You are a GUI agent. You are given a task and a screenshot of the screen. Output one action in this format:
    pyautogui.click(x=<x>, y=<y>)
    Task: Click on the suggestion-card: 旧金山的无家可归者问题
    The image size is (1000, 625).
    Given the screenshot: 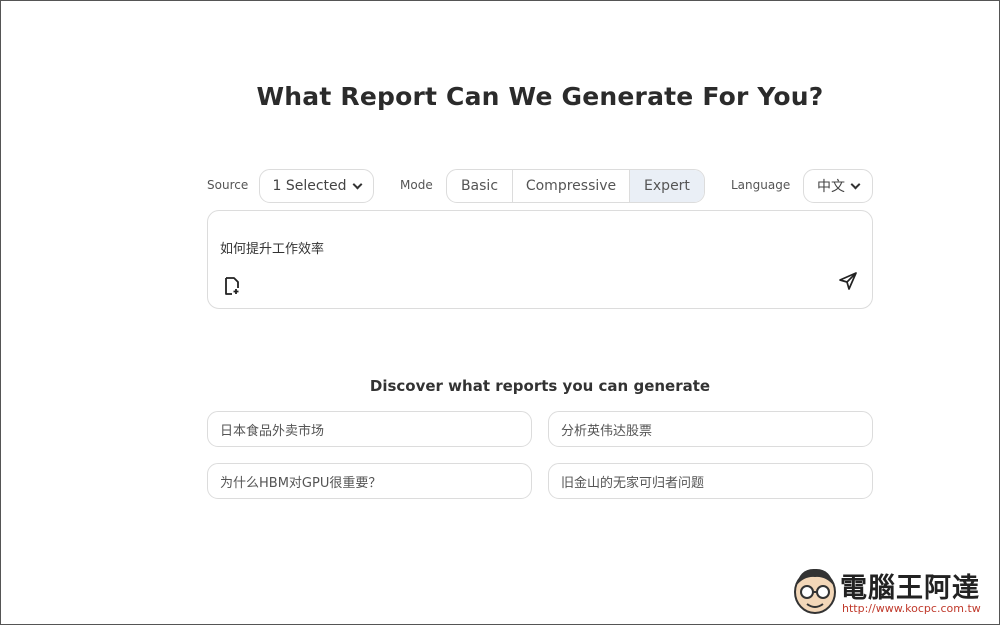 What is the action you would take?
    pyautogui.click(x=710, y=481)
    